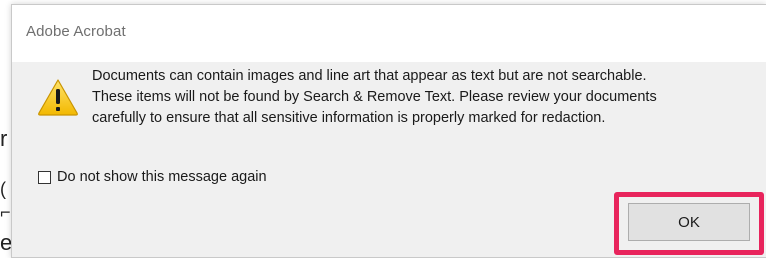 This screenshot has width=766, height=258. What do you see at coordinates (689, 222) in the screenshot?
I see `ok-button: OK` at bounding box center [689, 222].